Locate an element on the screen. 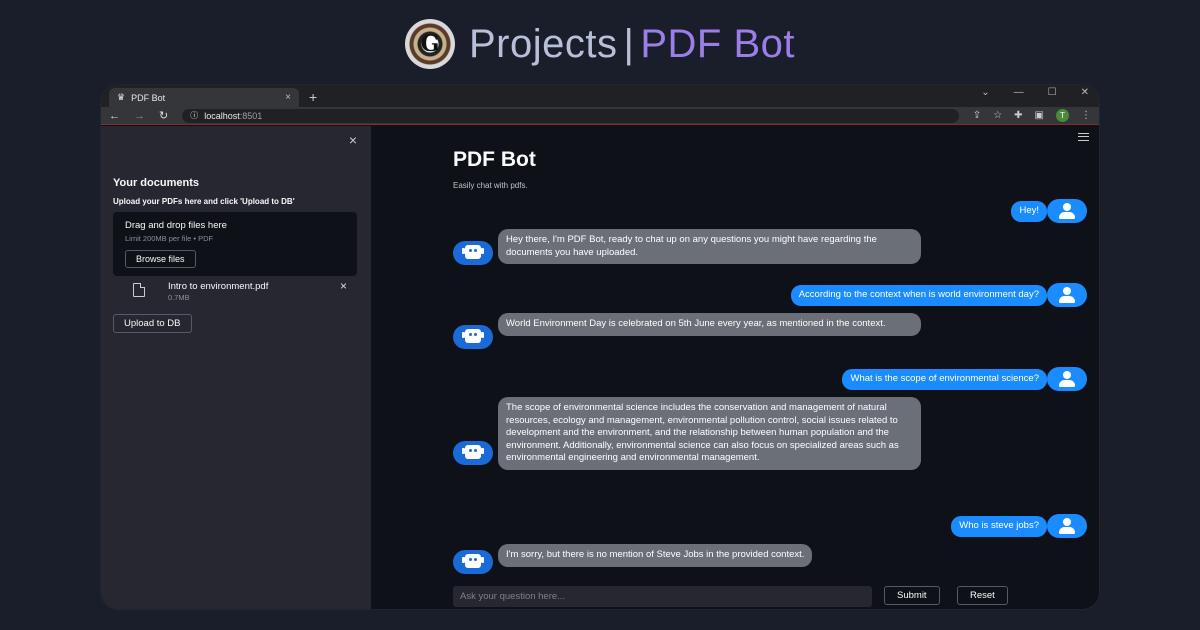 The height and width of the screenshot is (630, 1200). banner: G Projects | PDF Bot is located at coordinates (600, 44).